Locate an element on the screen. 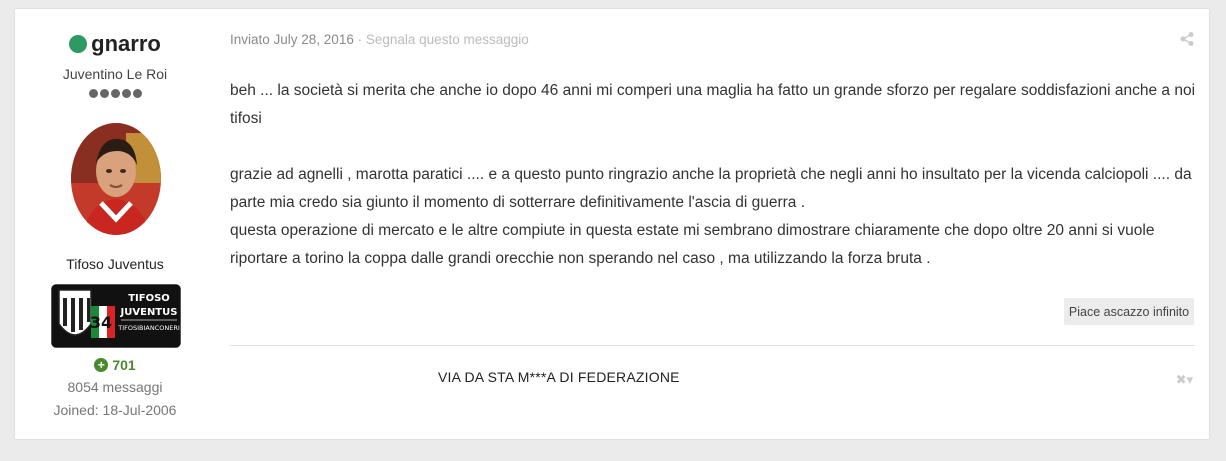 The height and width of the screenshot is (461, 1226). badge-line: TIFOSO is located at coordinates (149, 298).